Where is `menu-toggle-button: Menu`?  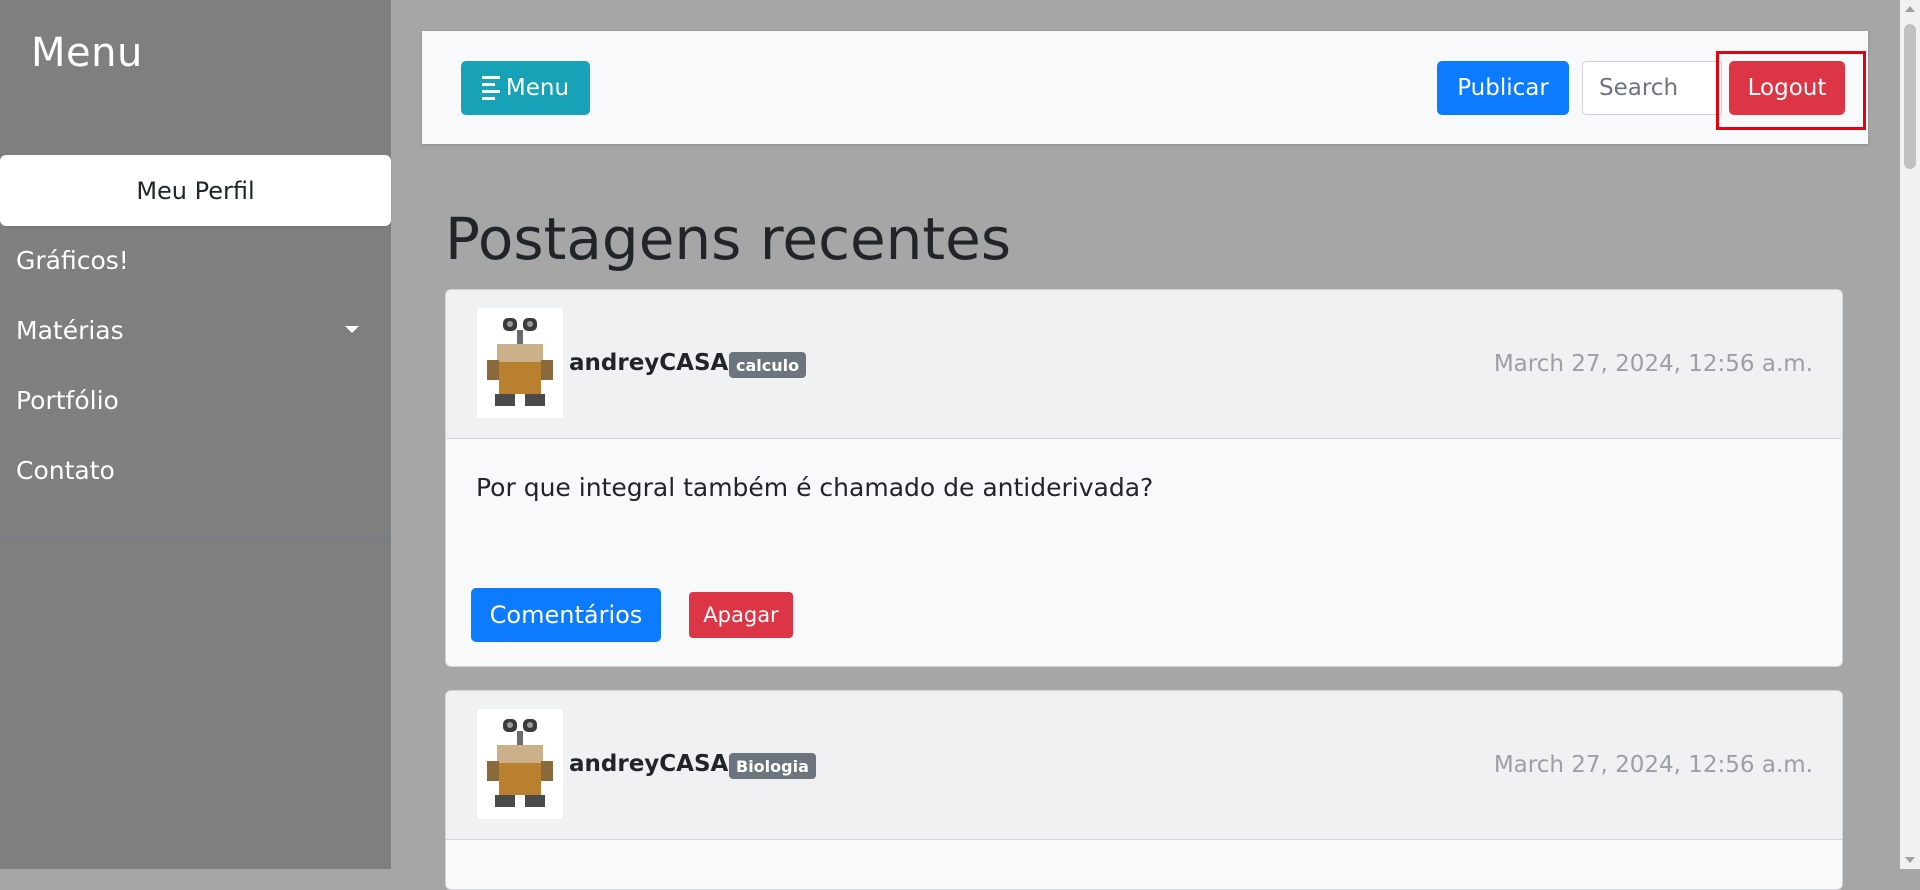
menu-toggle-button: Menu is located at coordinates (525, 88).